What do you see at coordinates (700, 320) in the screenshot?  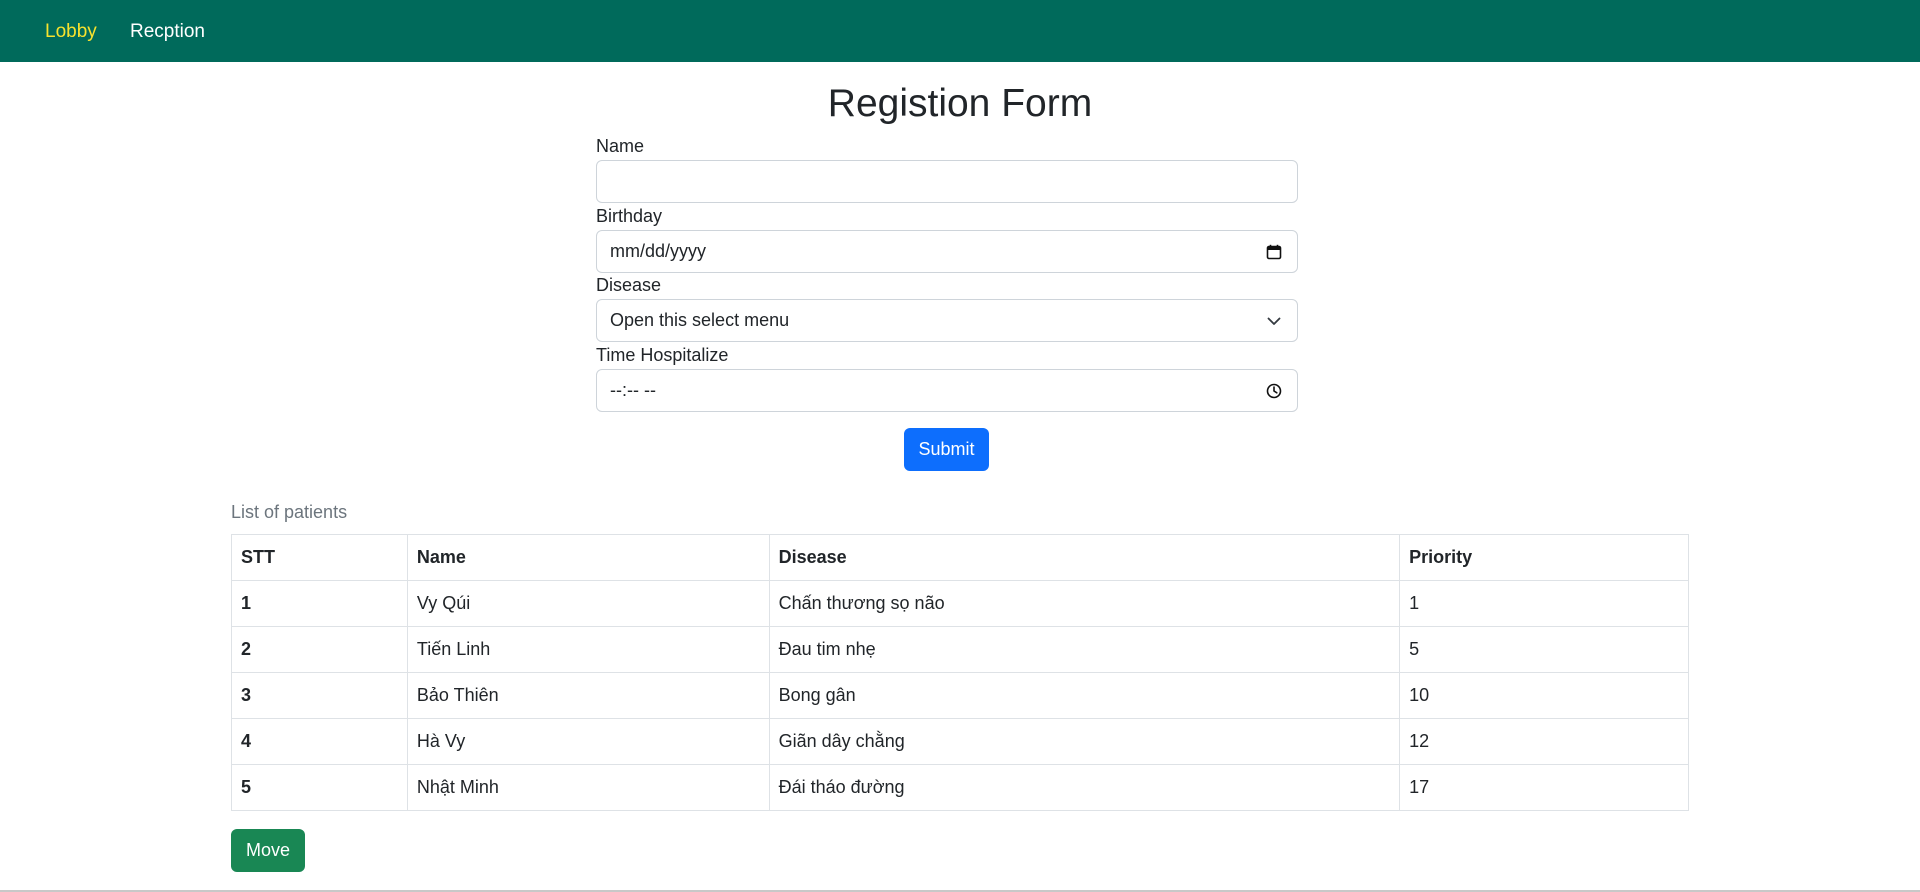 I see `disease-select-value: Open this select menu` at bounding box center [700, 320].